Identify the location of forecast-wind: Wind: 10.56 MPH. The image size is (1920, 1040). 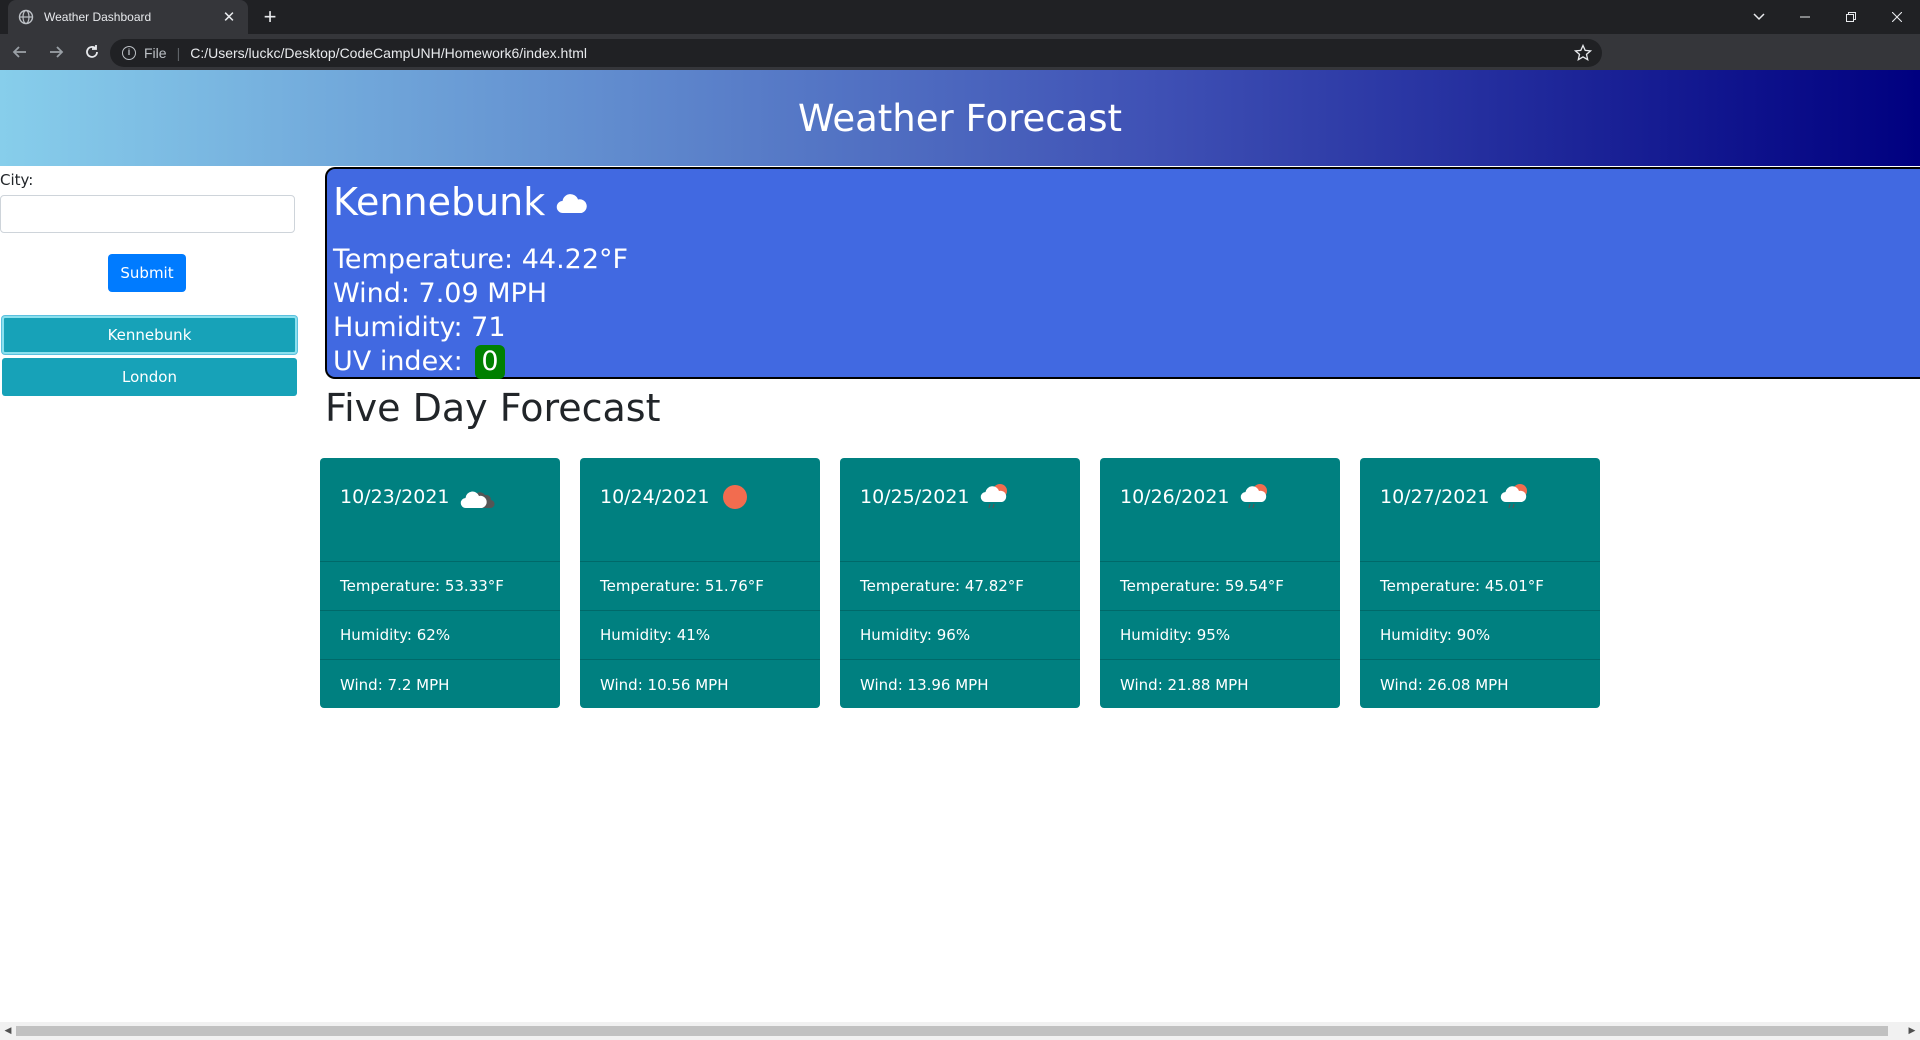
(664, 684).